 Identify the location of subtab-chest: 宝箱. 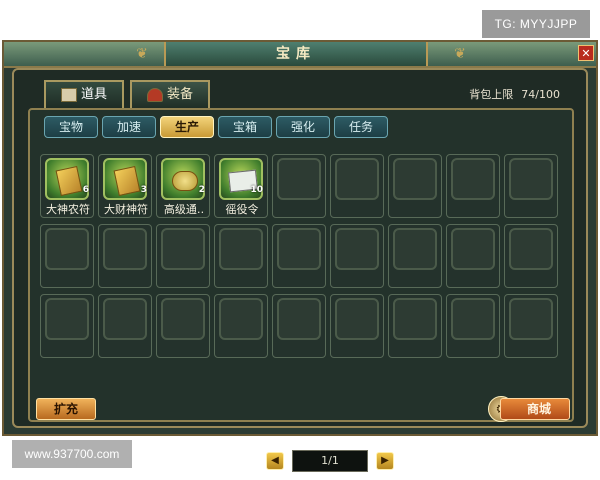
(245, 127).